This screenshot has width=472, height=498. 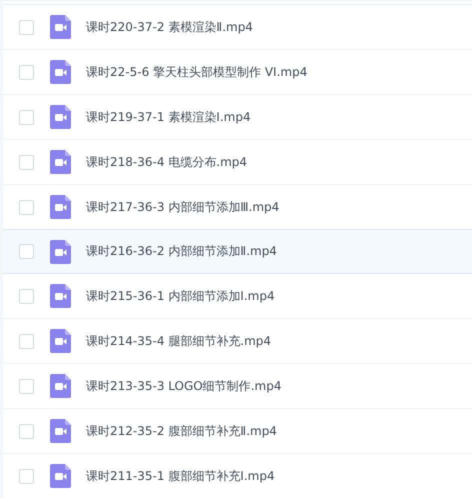 I want to click on file-name: 课时213-35-3 LOGO细节制作.mp4, so click(x=184, y=386).